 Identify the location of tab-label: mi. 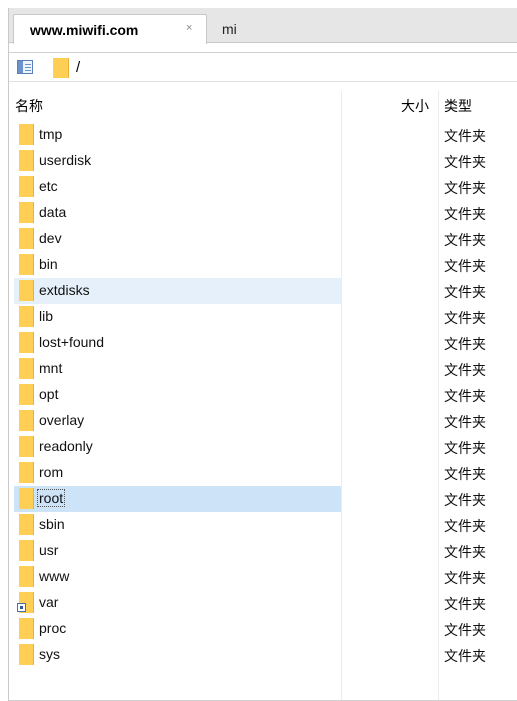
(229, 29).